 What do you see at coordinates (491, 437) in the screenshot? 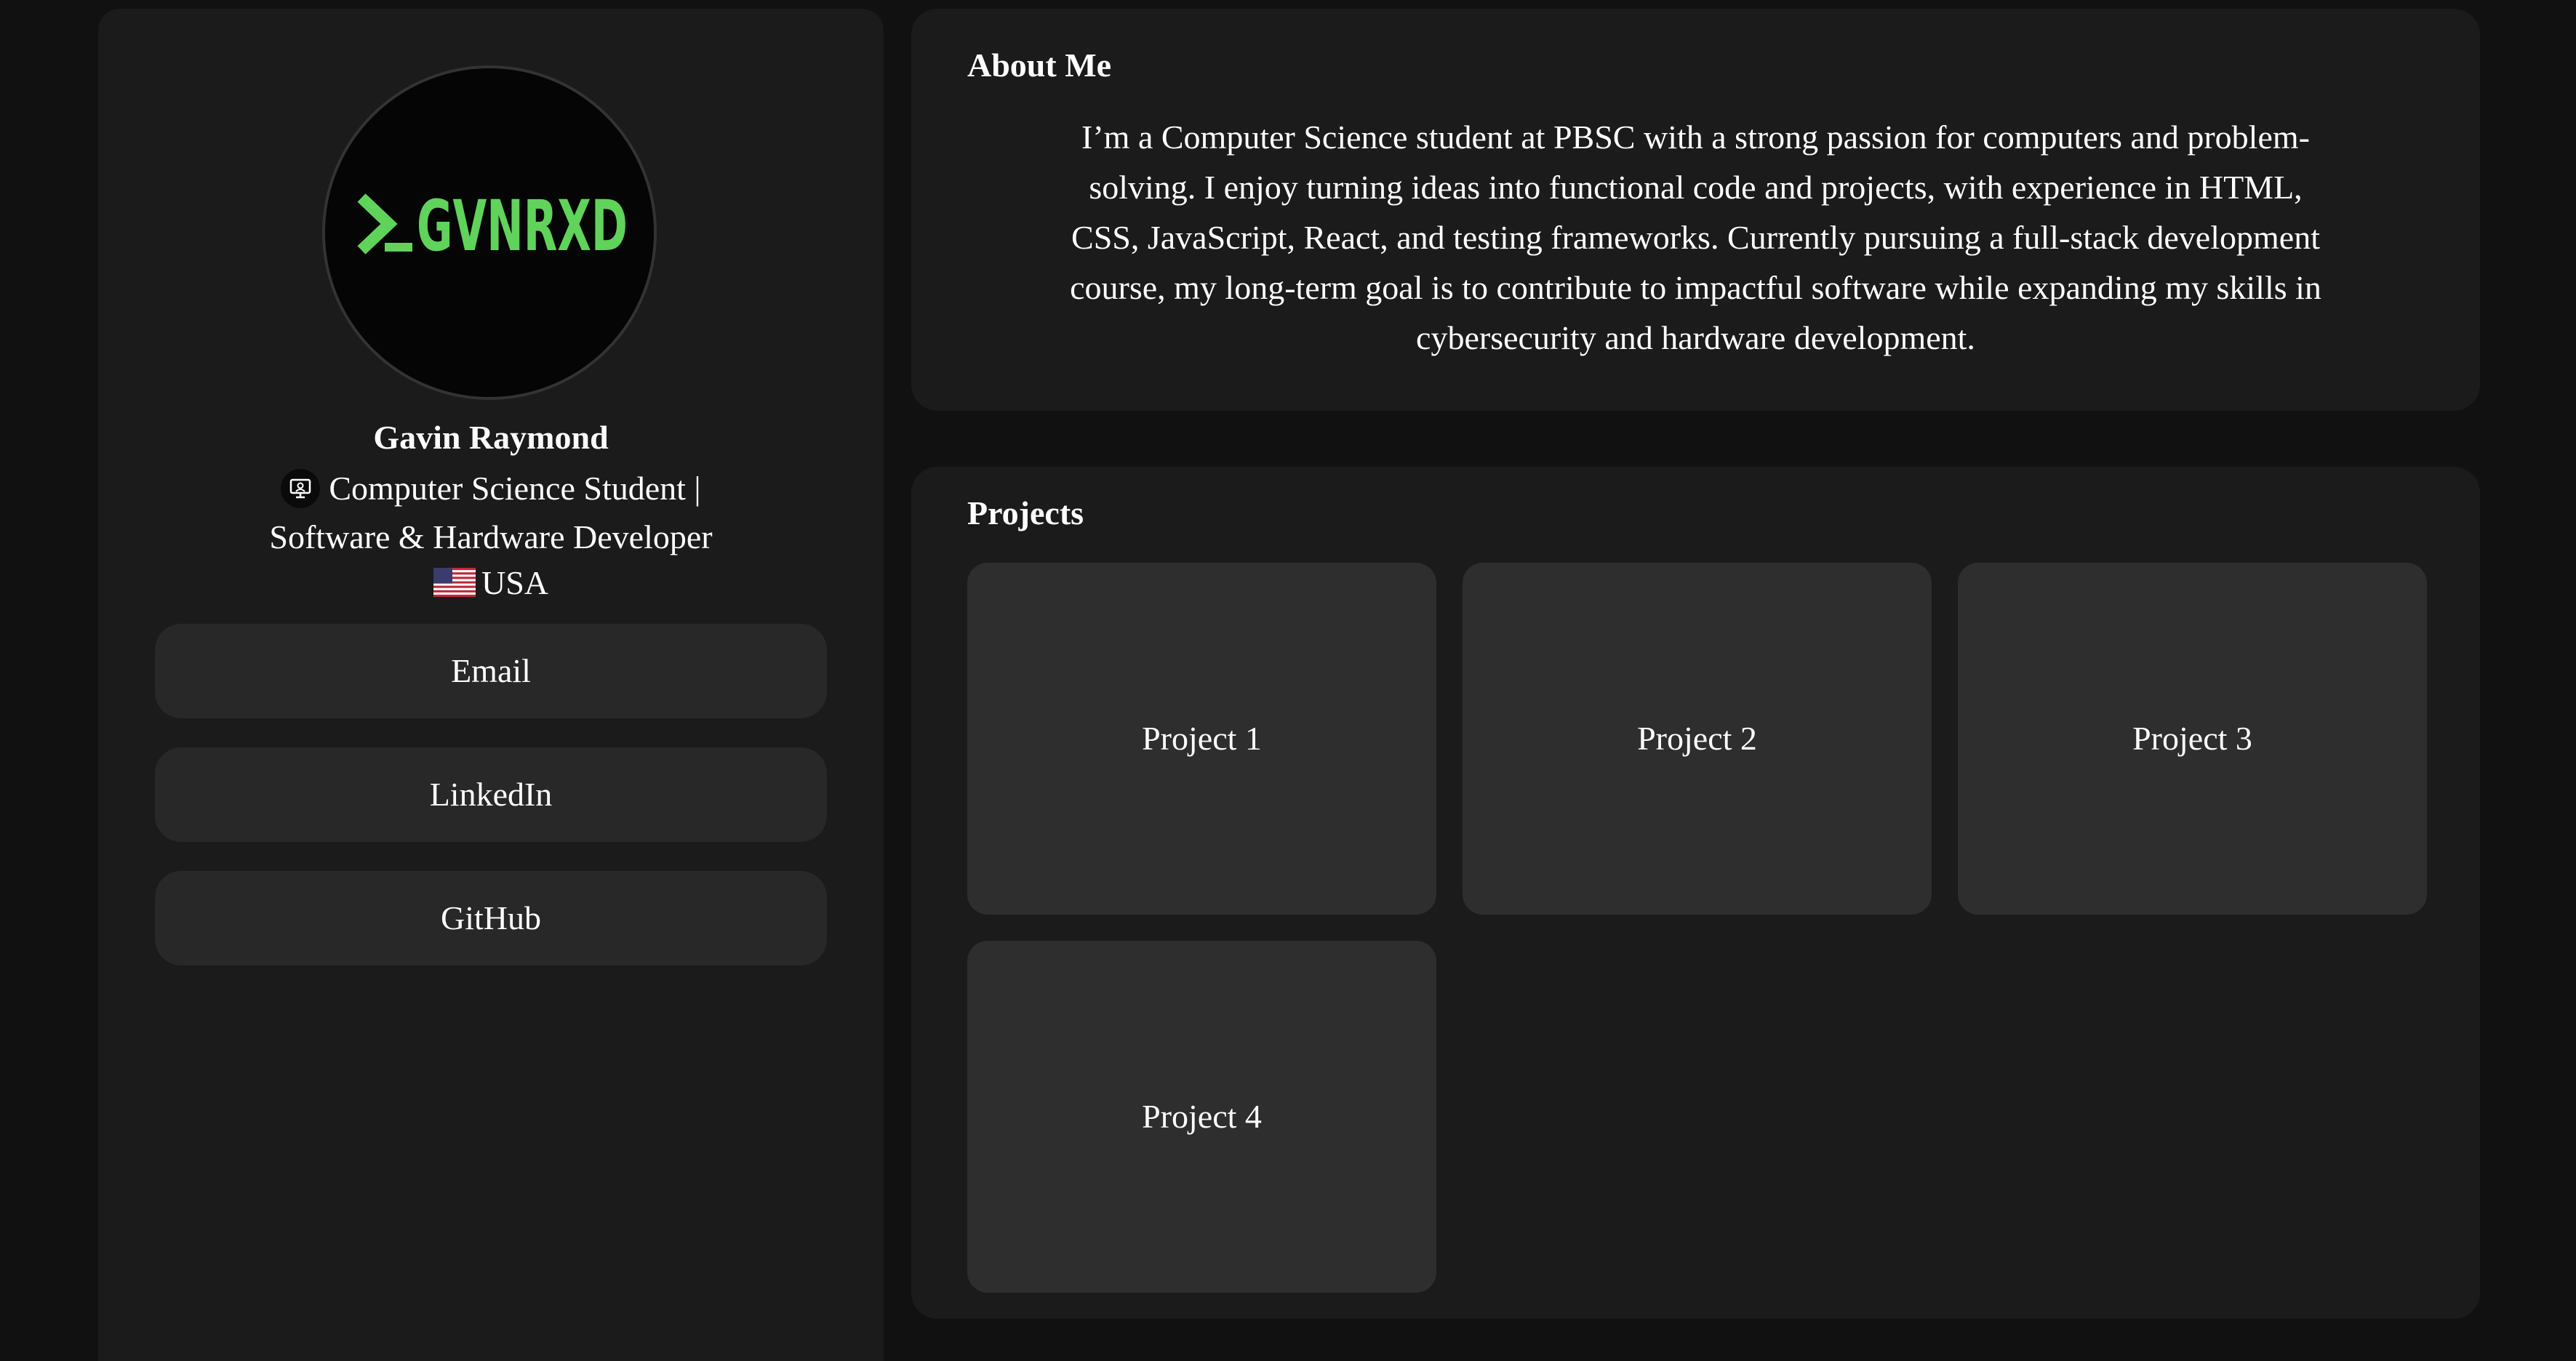
I see `profile-name: Gavin Raymond` at bounding box center [491, 437].